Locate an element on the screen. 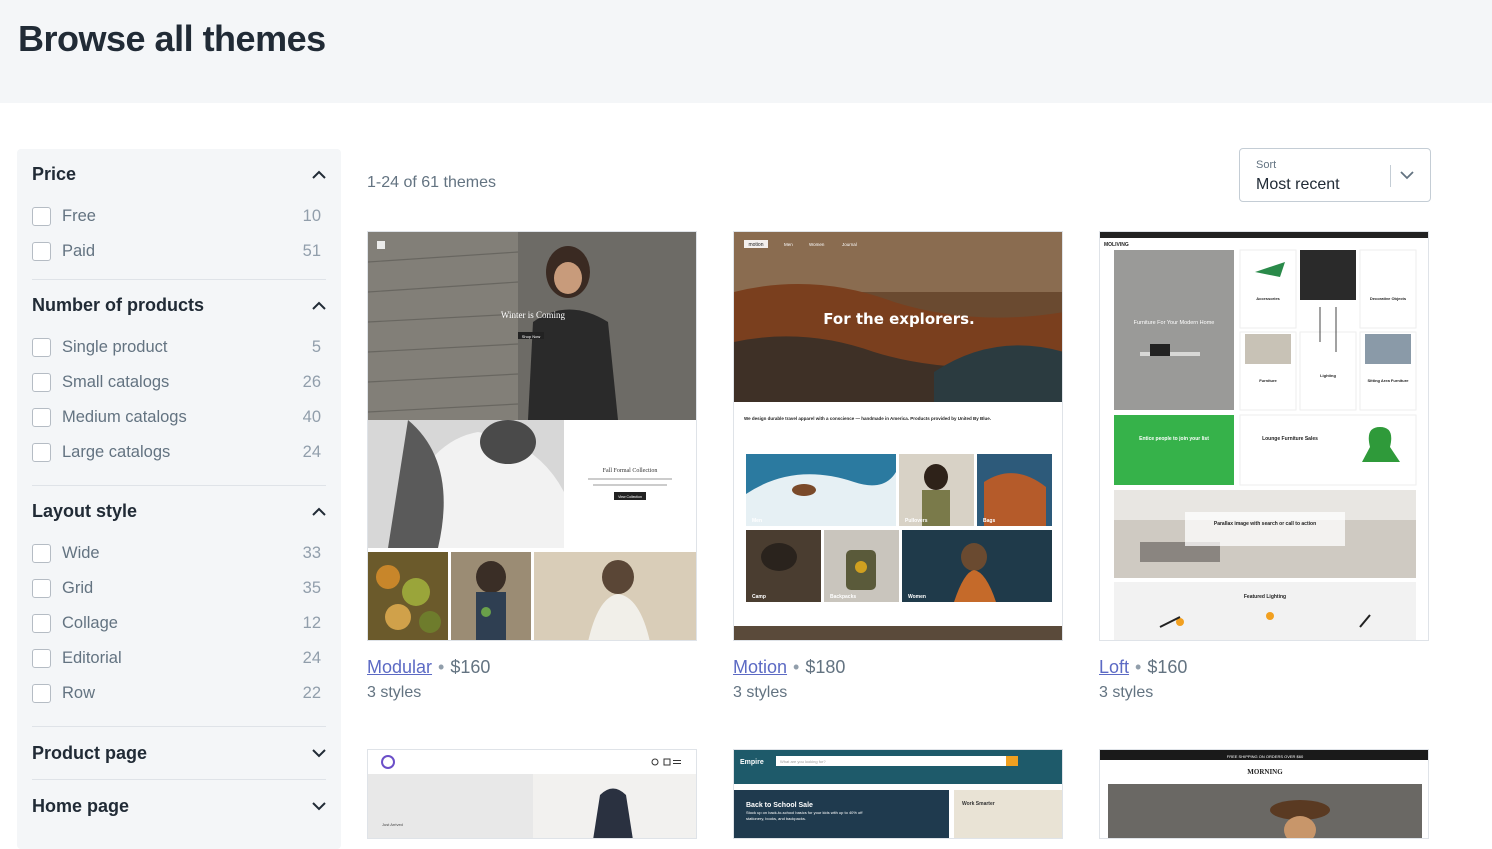 This screenshot has height=849, width=1492. filter-option-large-catalogs: Large catalogs 24 is located at coordinates (179, 452).